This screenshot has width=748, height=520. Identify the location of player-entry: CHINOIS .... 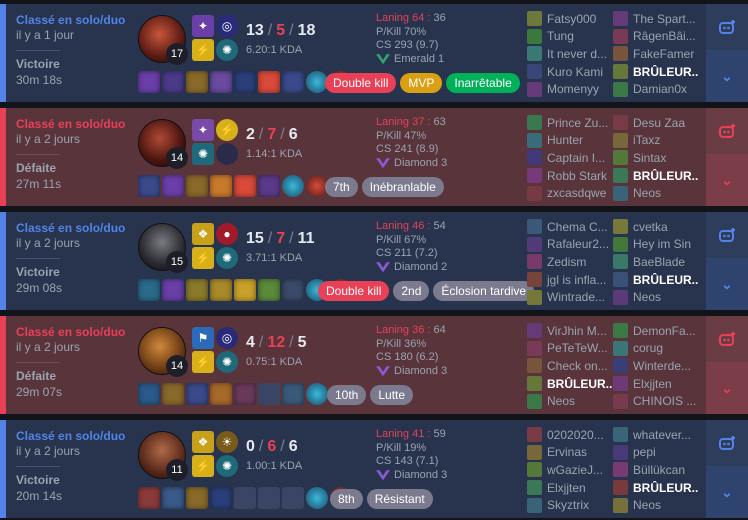
(656, 401).